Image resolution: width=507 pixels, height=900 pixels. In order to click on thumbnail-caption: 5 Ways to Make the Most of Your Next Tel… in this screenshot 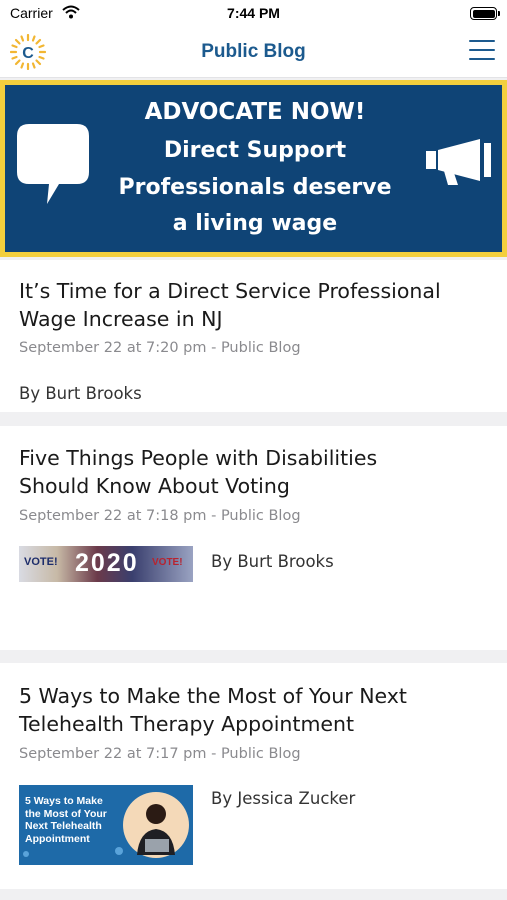, I will do `click(66, 820)`.